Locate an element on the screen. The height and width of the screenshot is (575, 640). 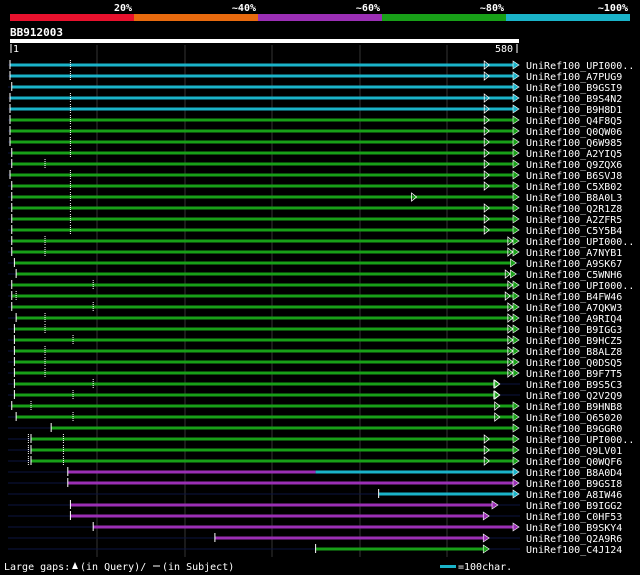
hit-row: UniRef100_B9S5C3 is located at coordinates (315, 385).